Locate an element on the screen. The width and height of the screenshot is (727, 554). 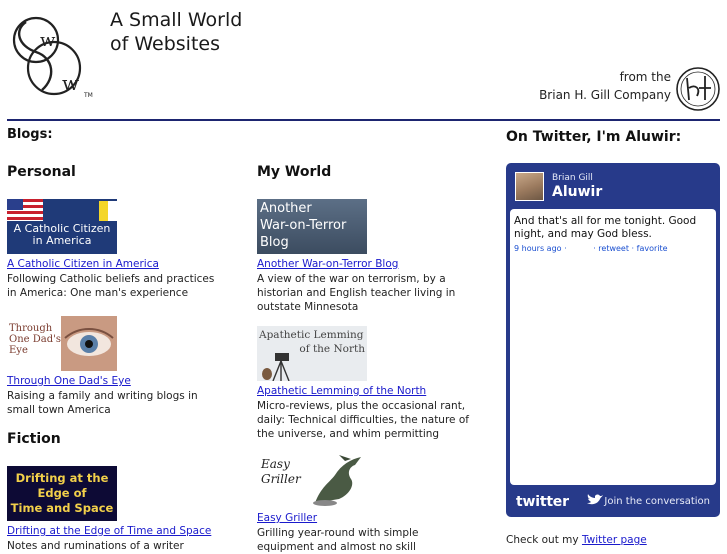
blog-link-one-dads-eye: Through One Dad's Eye is located at coordinates (114, 381).